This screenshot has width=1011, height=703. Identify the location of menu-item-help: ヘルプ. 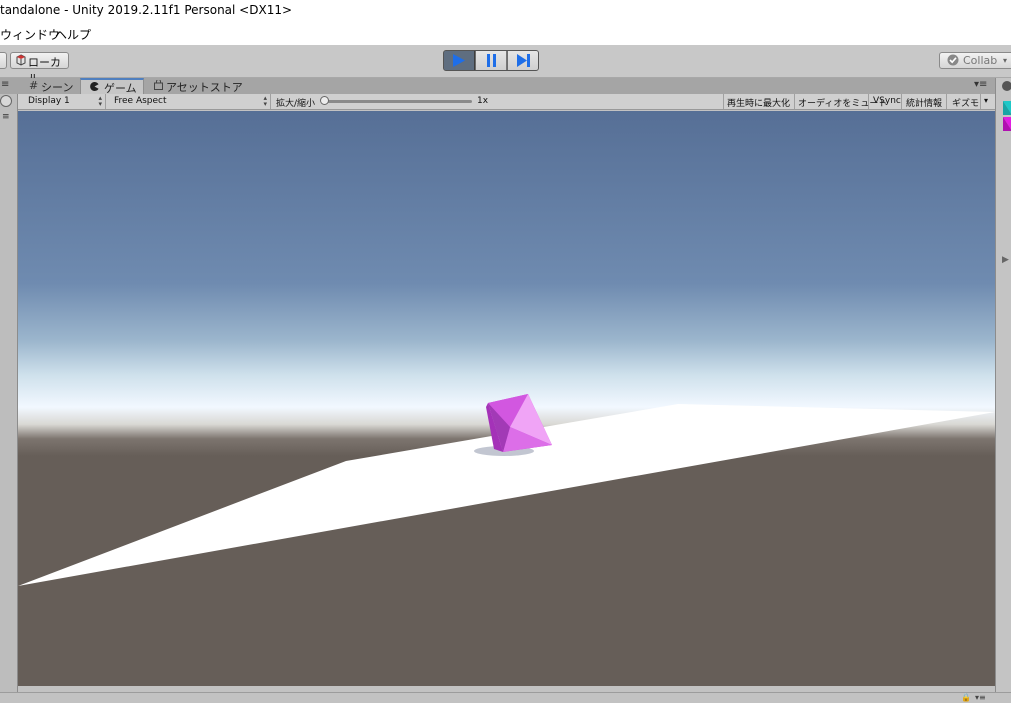
(73, 34).